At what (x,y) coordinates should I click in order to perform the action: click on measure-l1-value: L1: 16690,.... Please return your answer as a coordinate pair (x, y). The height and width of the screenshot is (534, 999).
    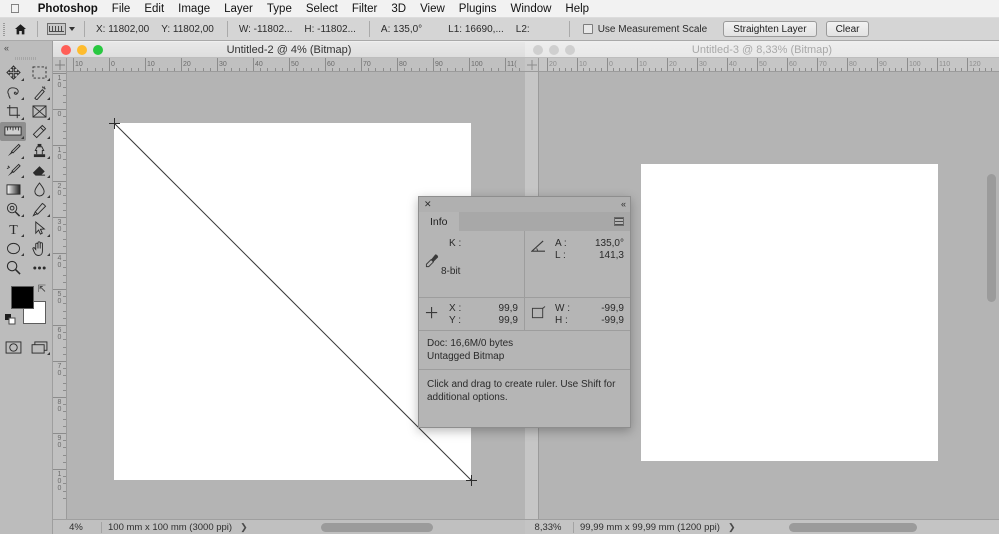
    Looking at the image, I should click on (476, 29).